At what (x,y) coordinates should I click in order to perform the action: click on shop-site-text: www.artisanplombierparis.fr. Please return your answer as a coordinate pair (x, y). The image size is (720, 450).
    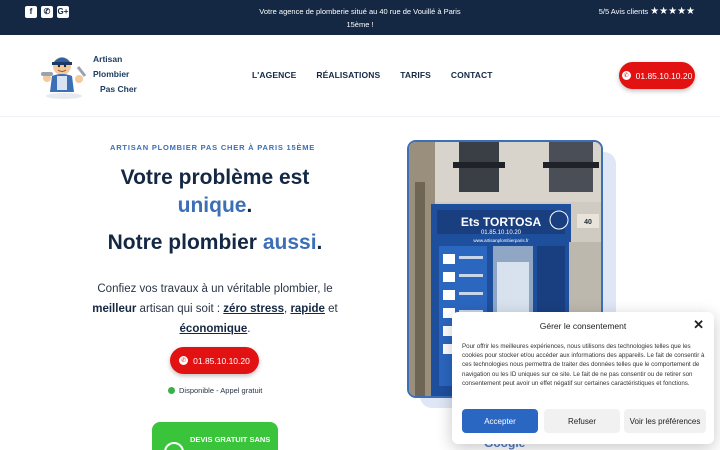
    Looking at the image, I should click on (501, 240).